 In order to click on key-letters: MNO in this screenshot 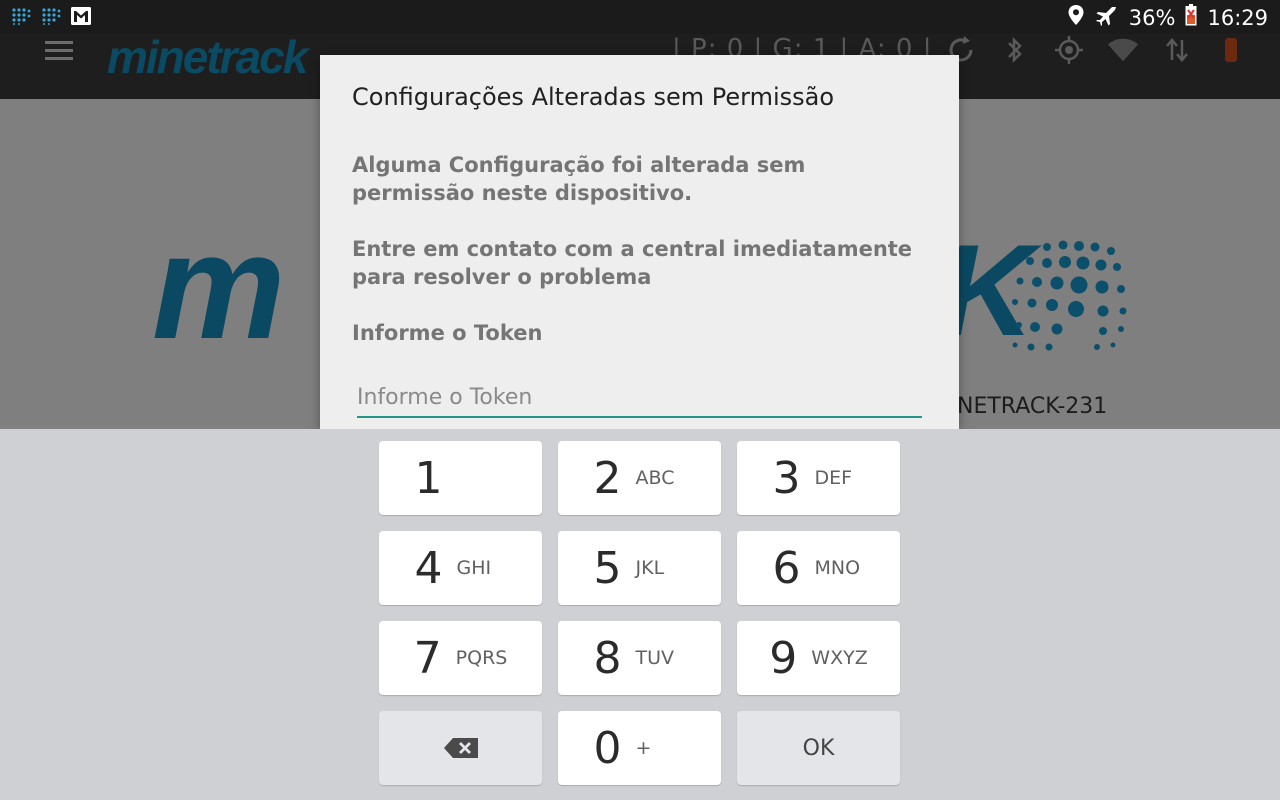, I will do `click(837, 568)`.